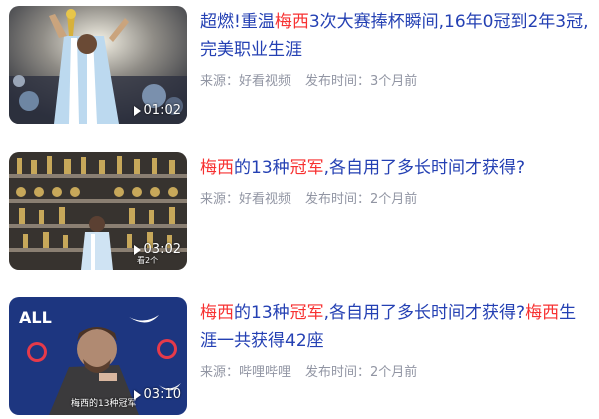  What do you see at coordinates (98, 211) in the screenshot?
I see `video-thumbnail: 看2个 03:02` at bounding box center [98, 211].